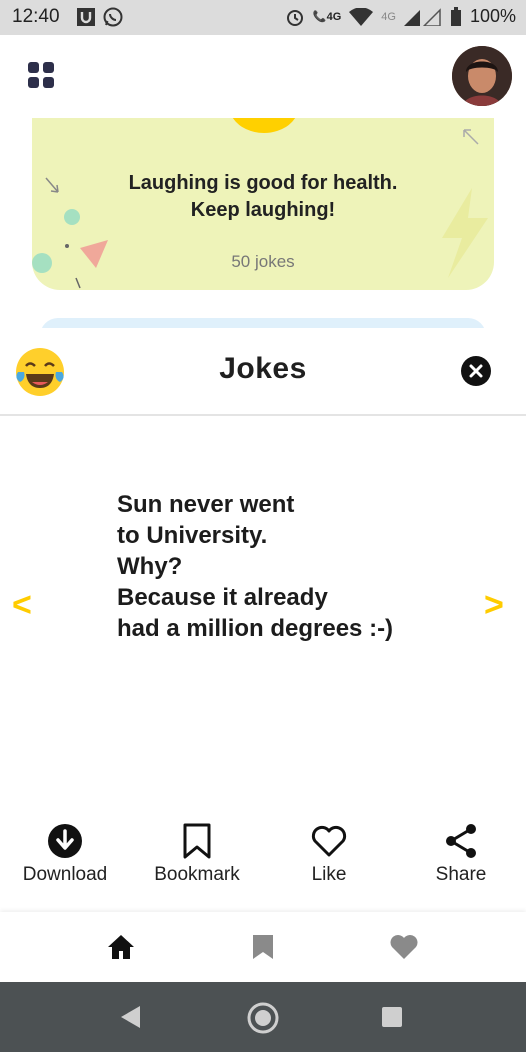 Image resolution: width=526 pixels, height=1052 pixels. I want to click on like-label: Like, so click(329, 874).